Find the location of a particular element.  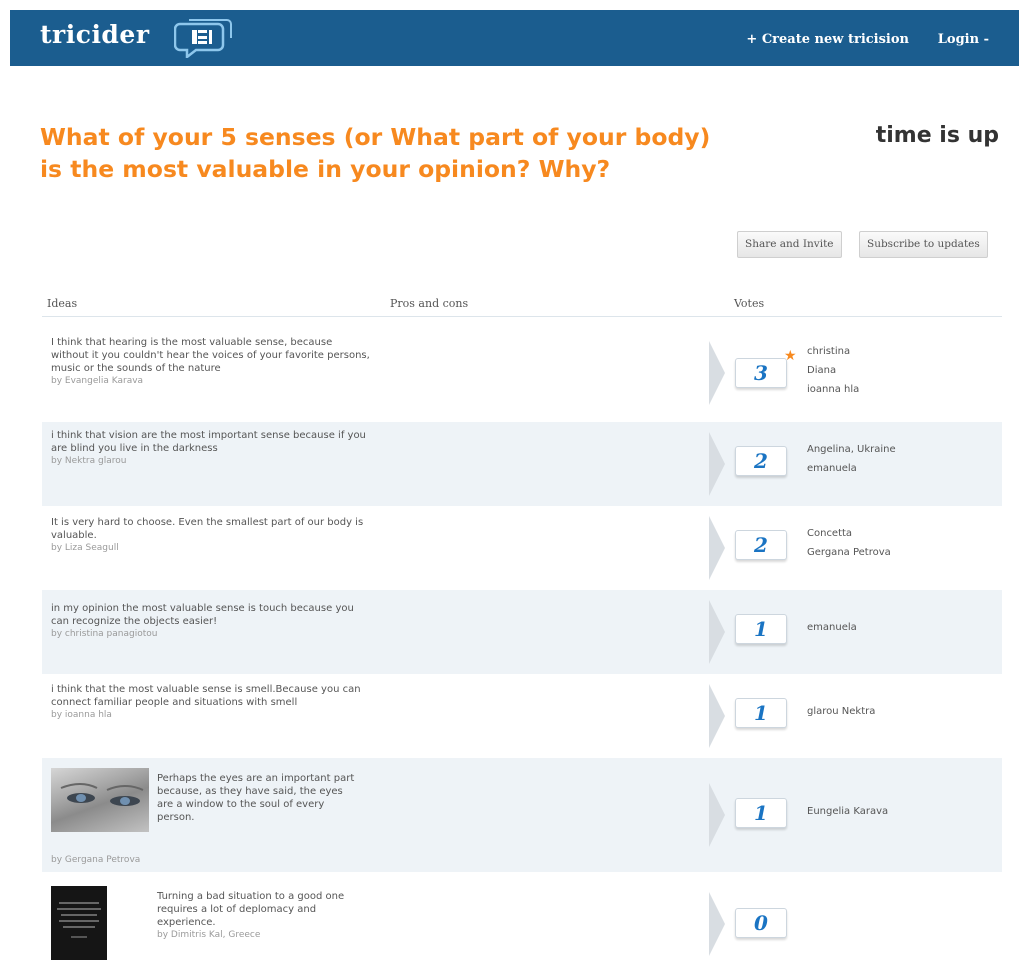

column-header-ideas: Ideas is located at coordinates (62, 303).